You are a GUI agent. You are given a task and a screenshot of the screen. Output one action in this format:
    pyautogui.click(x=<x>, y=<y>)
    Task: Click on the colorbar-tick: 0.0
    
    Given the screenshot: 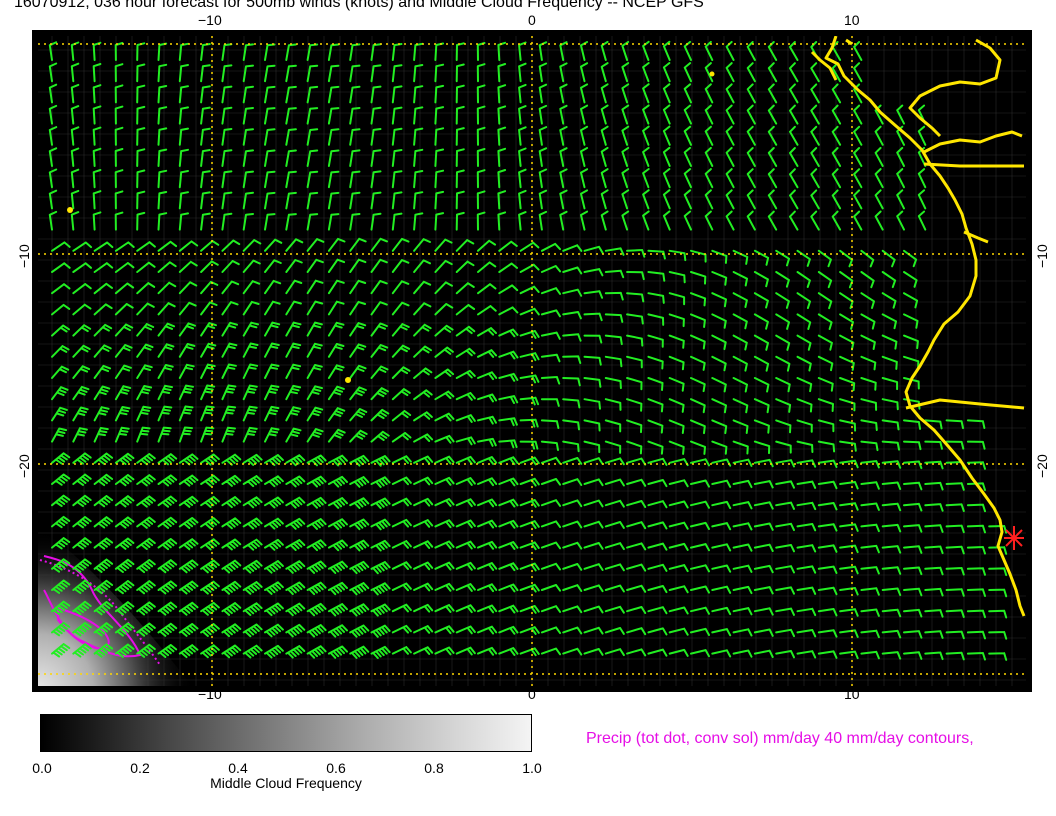 What is the action you would take?
    pyautogui.click(x=42, y=768)
    